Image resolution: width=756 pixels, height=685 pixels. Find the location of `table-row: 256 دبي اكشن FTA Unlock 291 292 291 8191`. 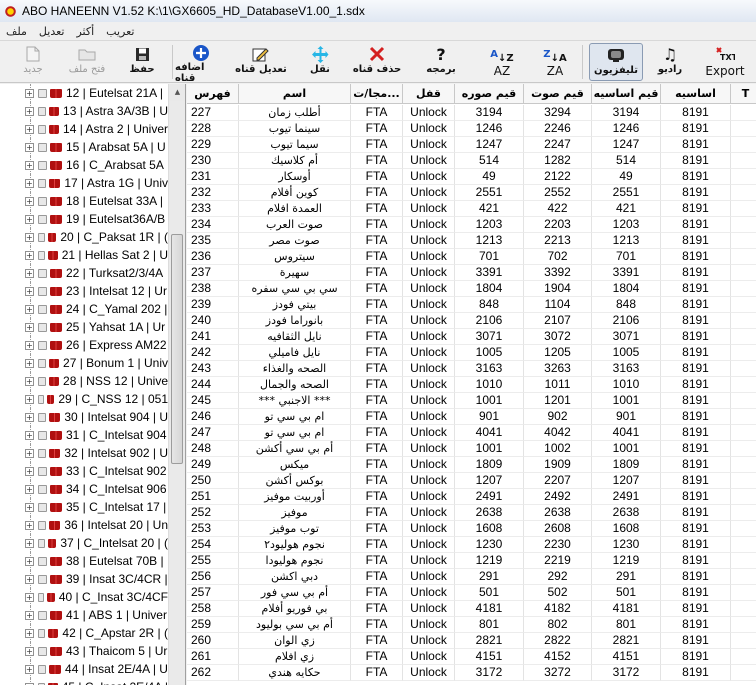

table-row: 256 دبي اكشن FTA Unlock 291 292 291 8191 is located at coordinates (471, 577).